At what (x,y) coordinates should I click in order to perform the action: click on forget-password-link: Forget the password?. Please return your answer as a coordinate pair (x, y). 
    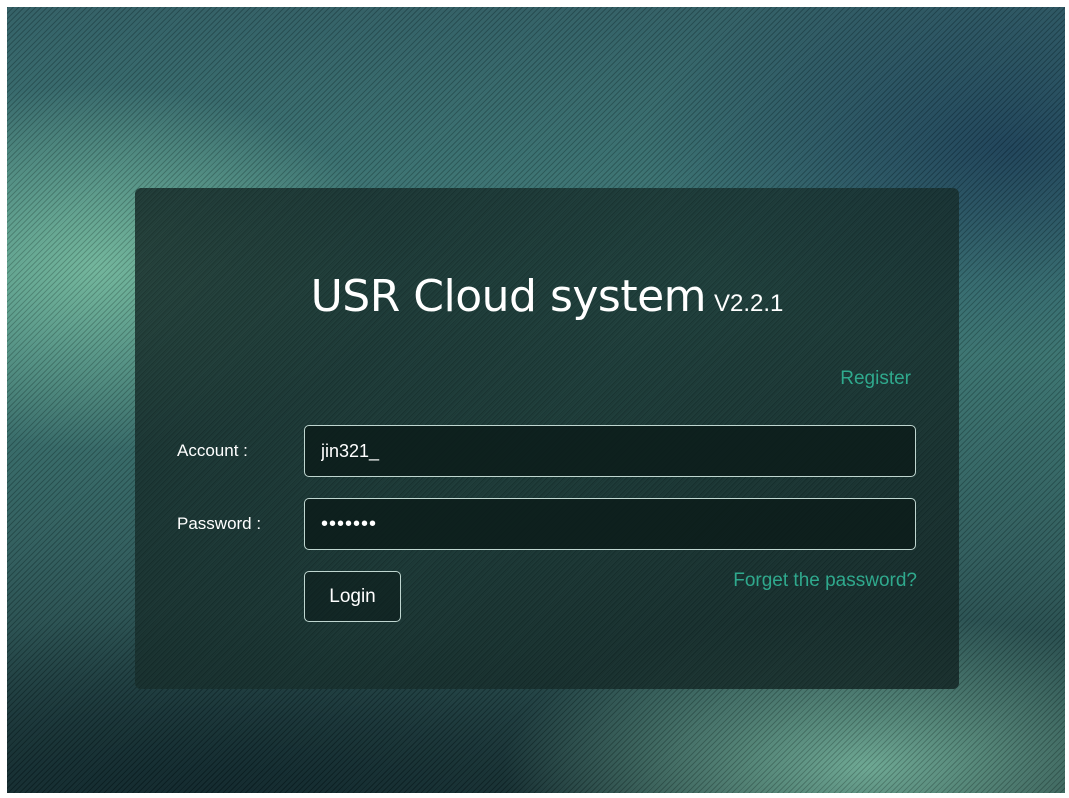
    Looking at the image, I should click on (825, 581).